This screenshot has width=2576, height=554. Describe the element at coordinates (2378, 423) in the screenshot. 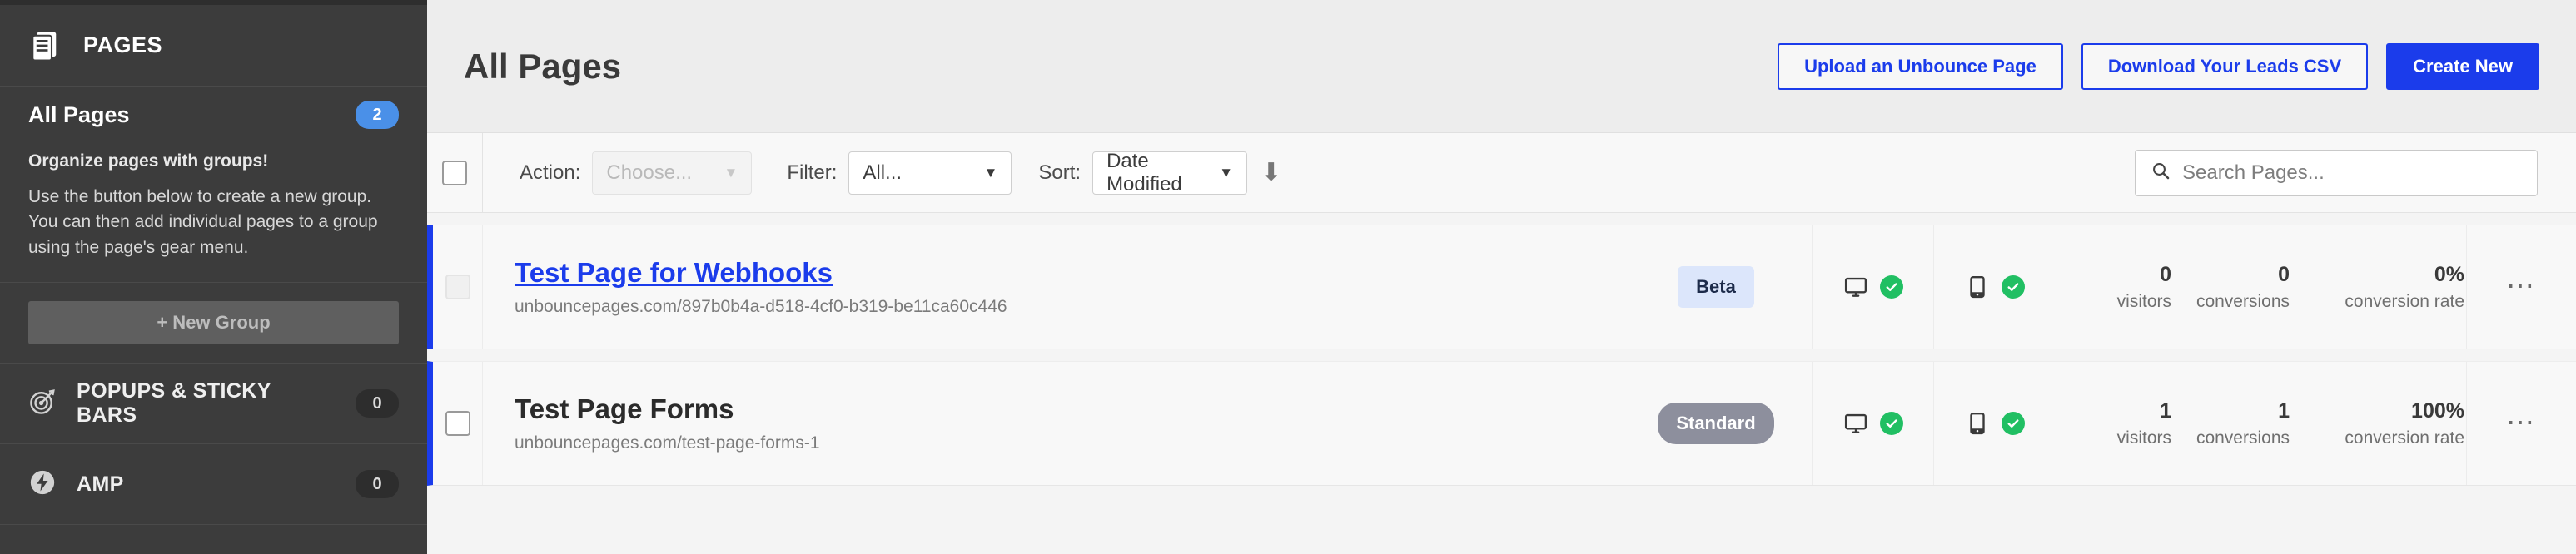

I see `conversion-rate-cell: 100% conversion rate` at that location.